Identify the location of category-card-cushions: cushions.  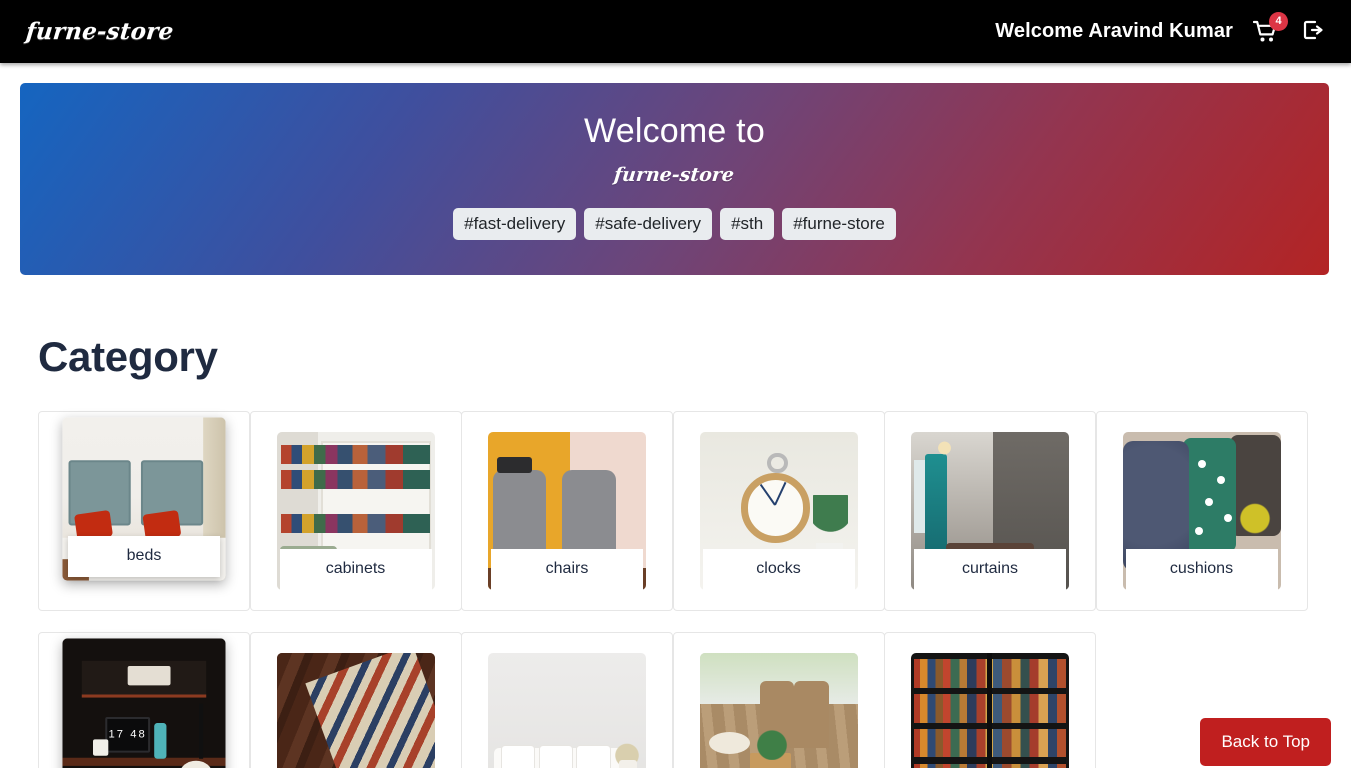
(1201, 511).